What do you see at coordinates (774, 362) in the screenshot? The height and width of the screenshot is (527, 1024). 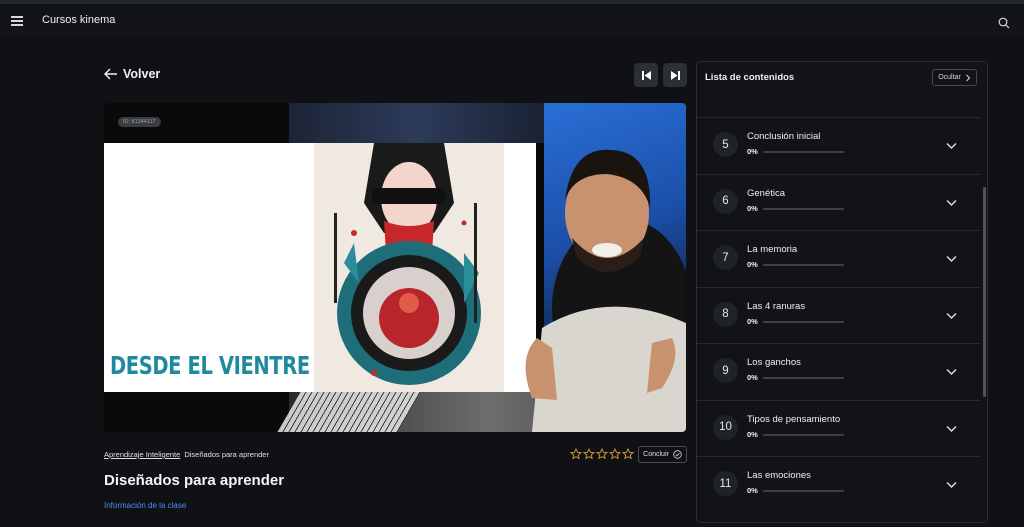 I see `lesson-title-item: Los ganchos` at bounding box center [774, 362].